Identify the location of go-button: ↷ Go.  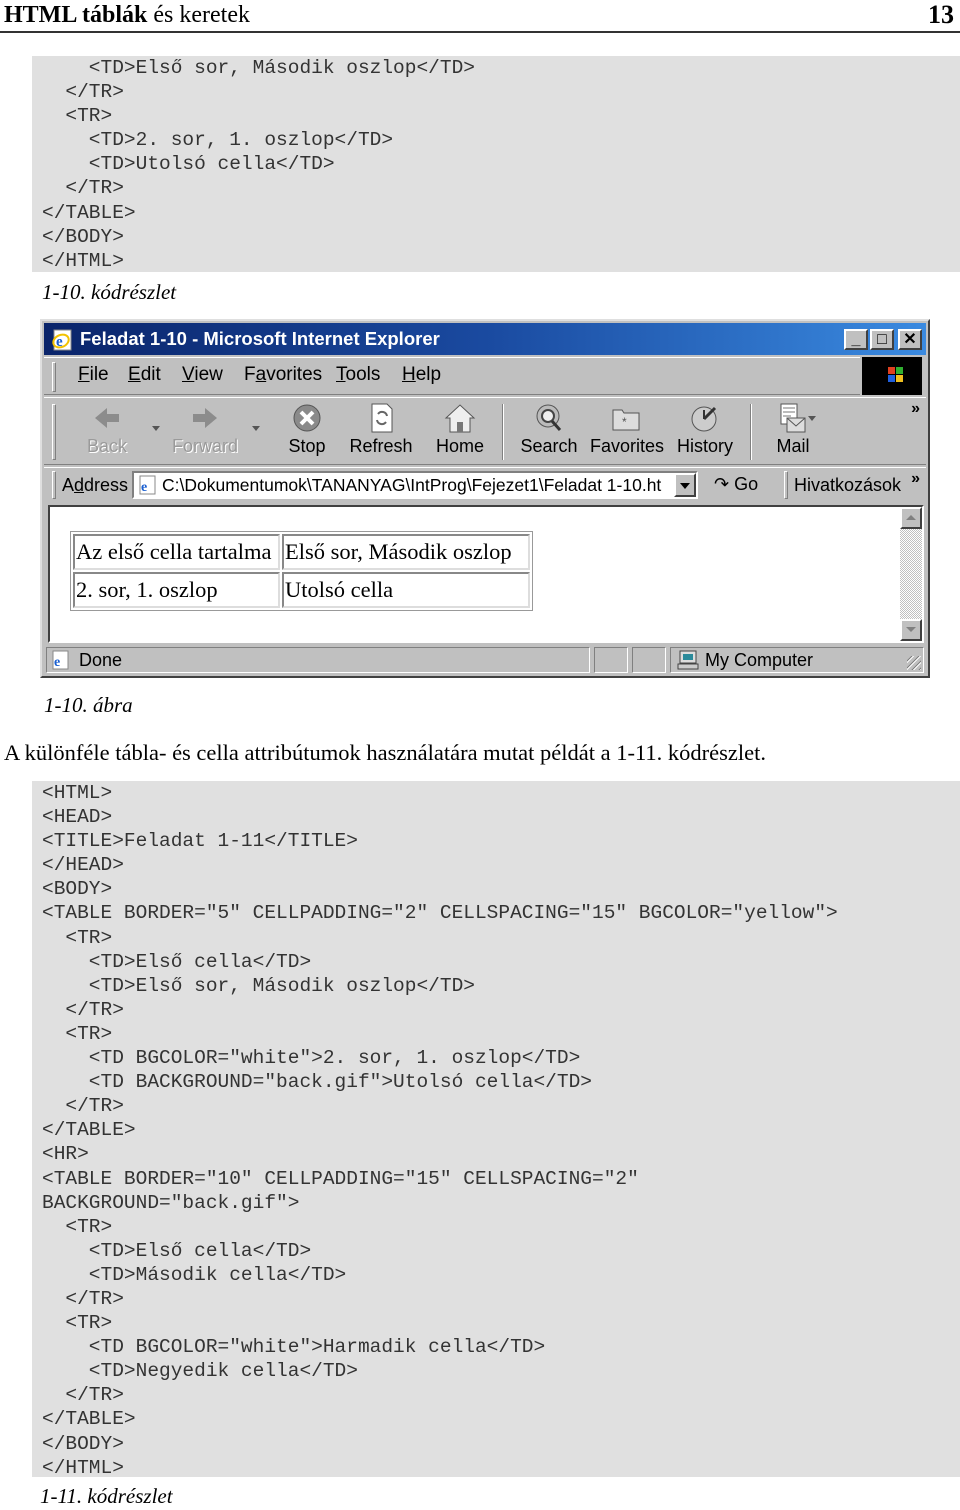
(736, 484).